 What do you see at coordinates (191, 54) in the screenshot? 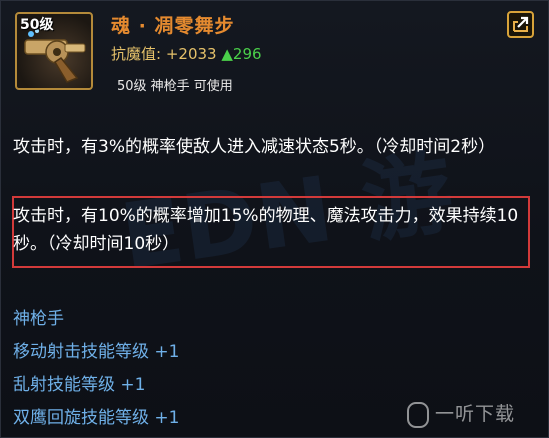
I see `stat-value: +2033` at bounding box center [191, 54].